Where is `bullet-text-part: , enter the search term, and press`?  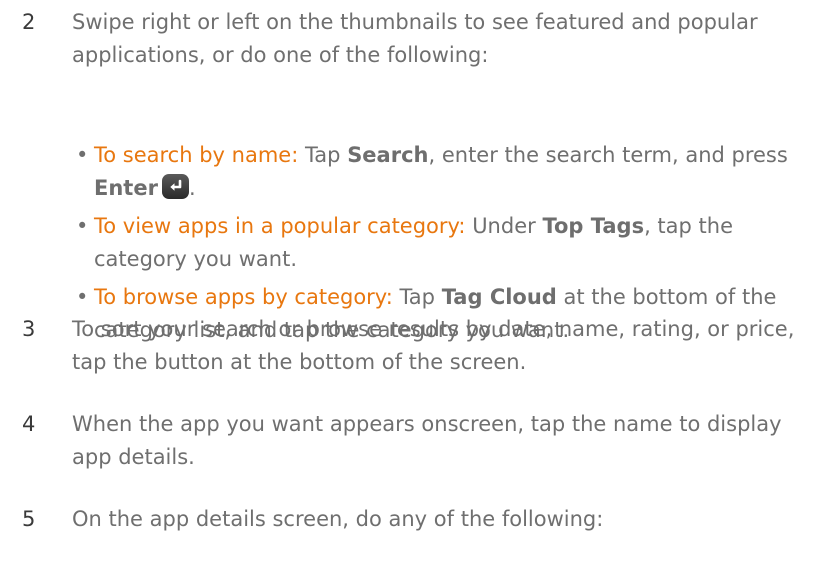 bullet-text-part: , enter the search term, and press is located at coordinates (608, 155).